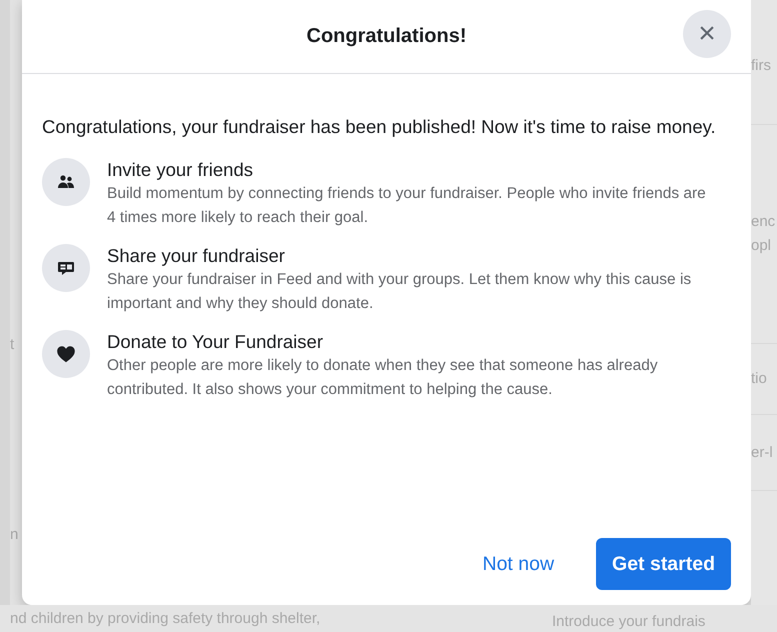 The image size is (777, 632). What do you see at coordinates (66, 268) in the screenshot?
I see `speech-bubble-icon` at bounding box center [66, 268].